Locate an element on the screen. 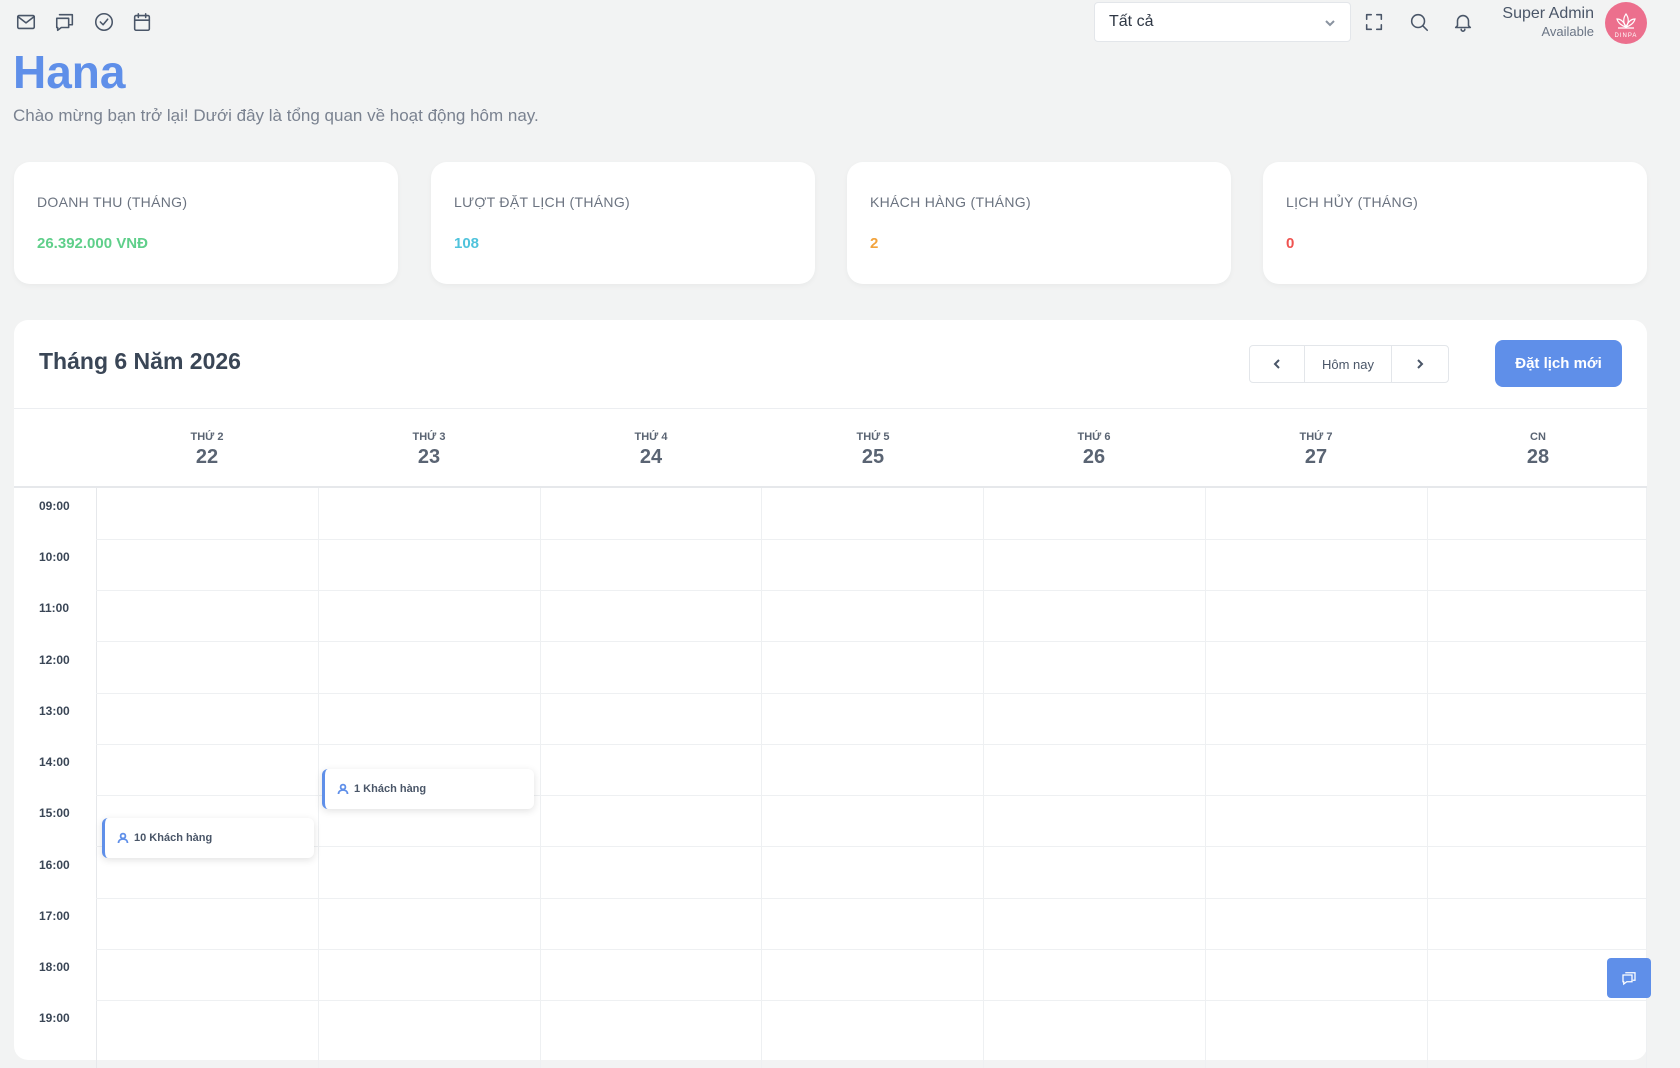 The height and width of the screenshot is (1068, 1680). stat-value: 26.392.000 VNĐ is located at coordinates (92, 243).